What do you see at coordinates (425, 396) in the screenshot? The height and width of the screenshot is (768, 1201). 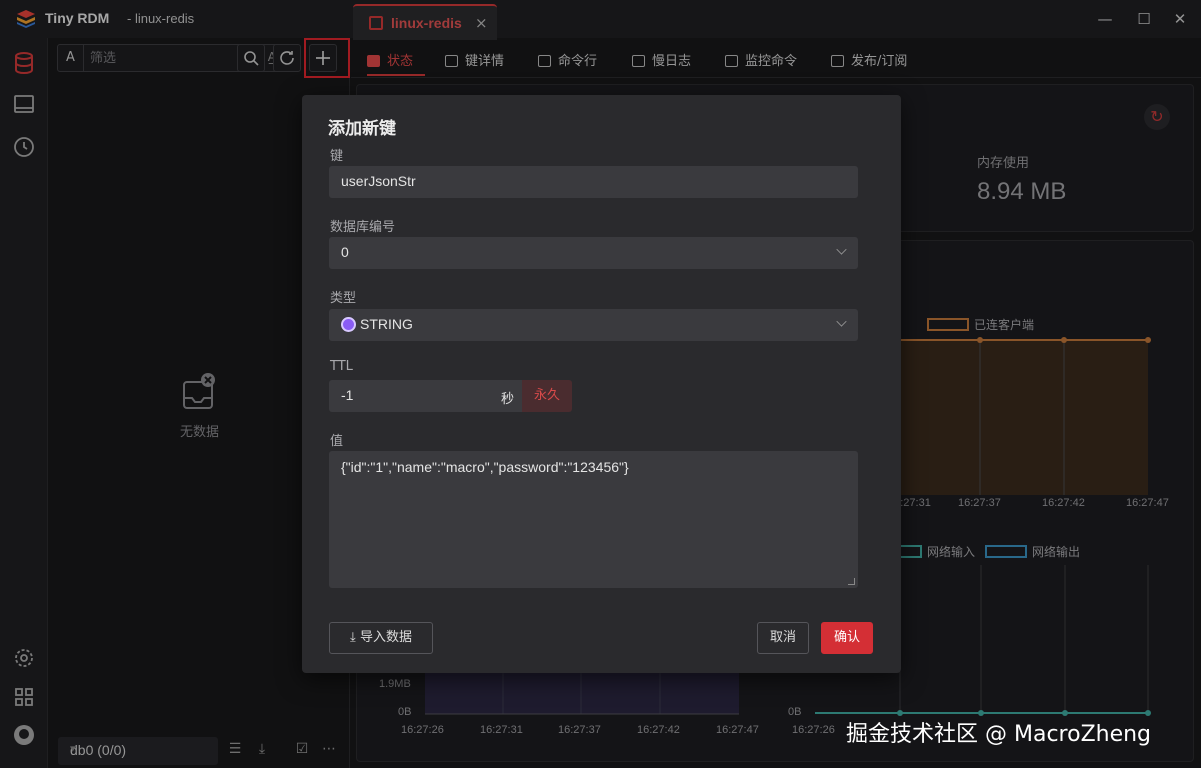 I see `ttl-input: -1 秒` at bounding box center [425, 396].